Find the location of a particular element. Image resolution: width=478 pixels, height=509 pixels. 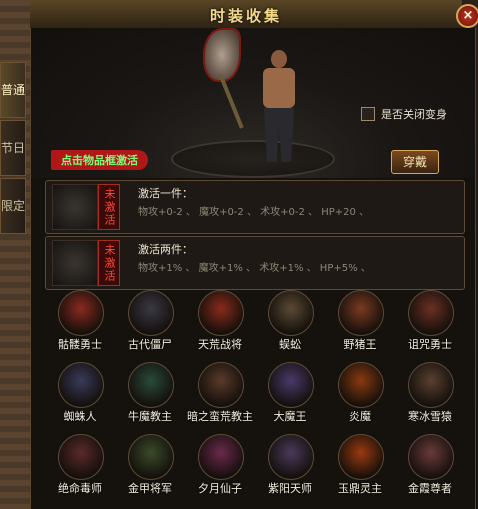

costume-item: 蜘蛛人 is located at coordinates (80, 397).